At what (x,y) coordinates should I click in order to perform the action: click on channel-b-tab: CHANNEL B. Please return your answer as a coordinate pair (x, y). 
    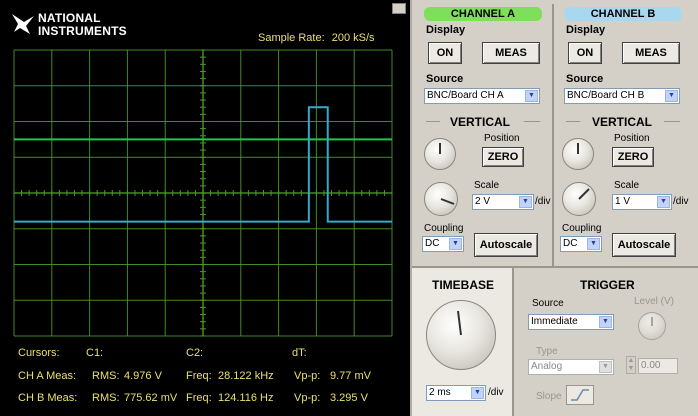
    Looking at the image, I should click on (623, 14).